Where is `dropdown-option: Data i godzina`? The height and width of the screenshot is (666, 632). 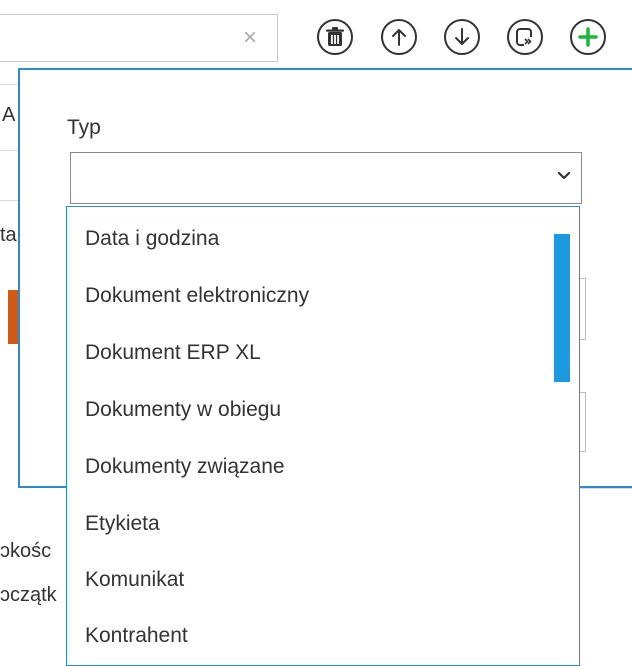
dropdown-option: Data i godzina is located at coordinates (152, 239).